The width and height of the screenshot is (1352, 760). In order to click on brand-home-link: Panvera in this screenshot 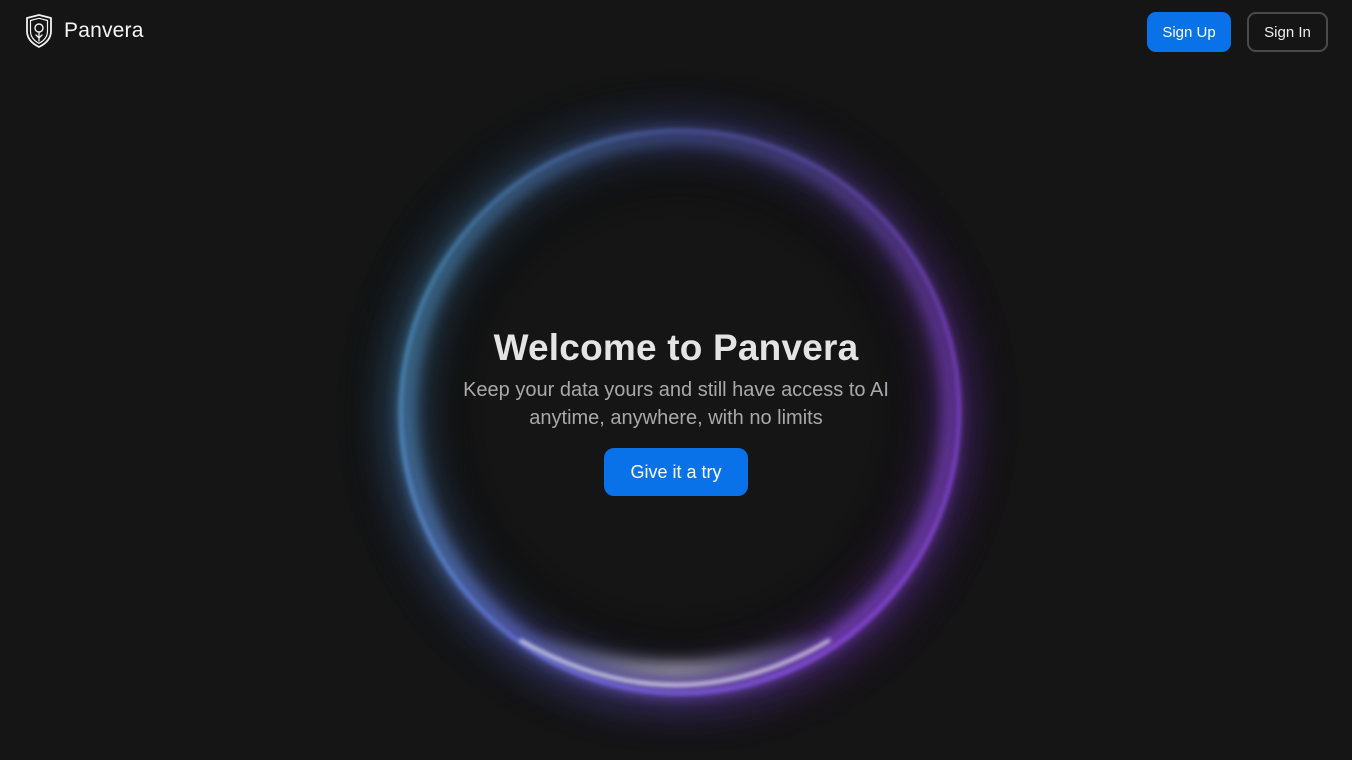, I will do `click(84, 31)`.